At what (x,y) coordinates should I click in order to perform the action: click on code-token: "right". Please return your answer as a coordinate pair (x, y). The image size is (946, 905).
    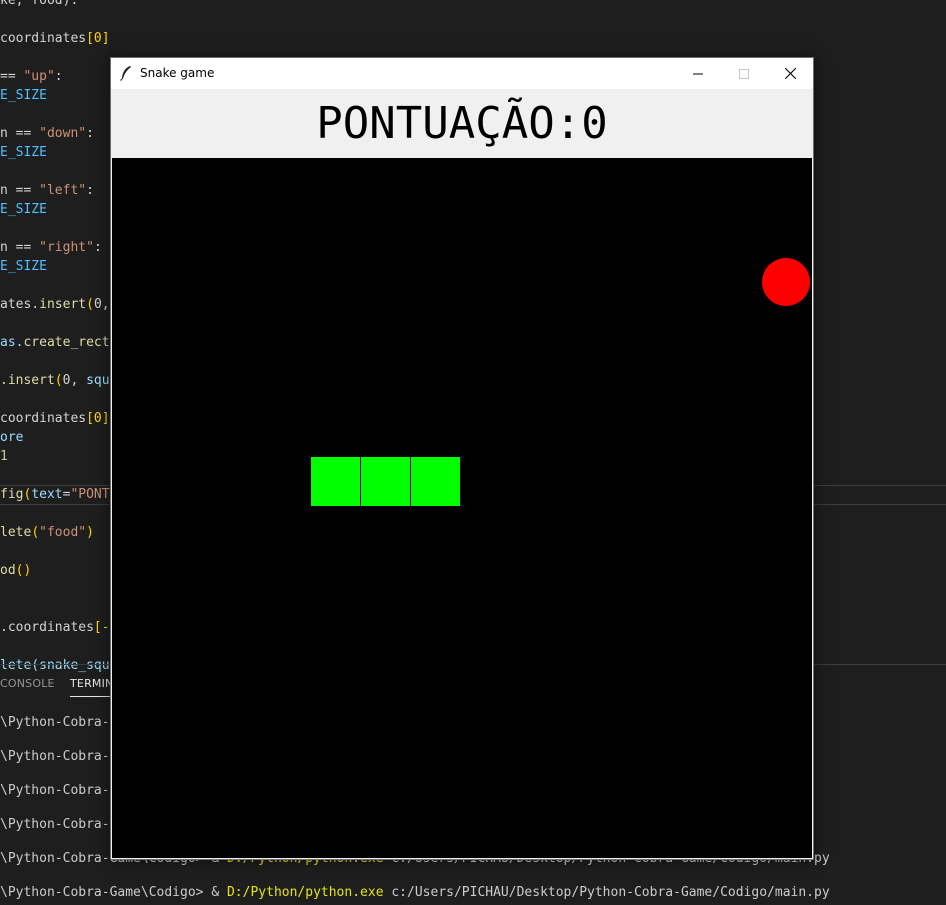
    Looking at the image, I should click on (66, 247).